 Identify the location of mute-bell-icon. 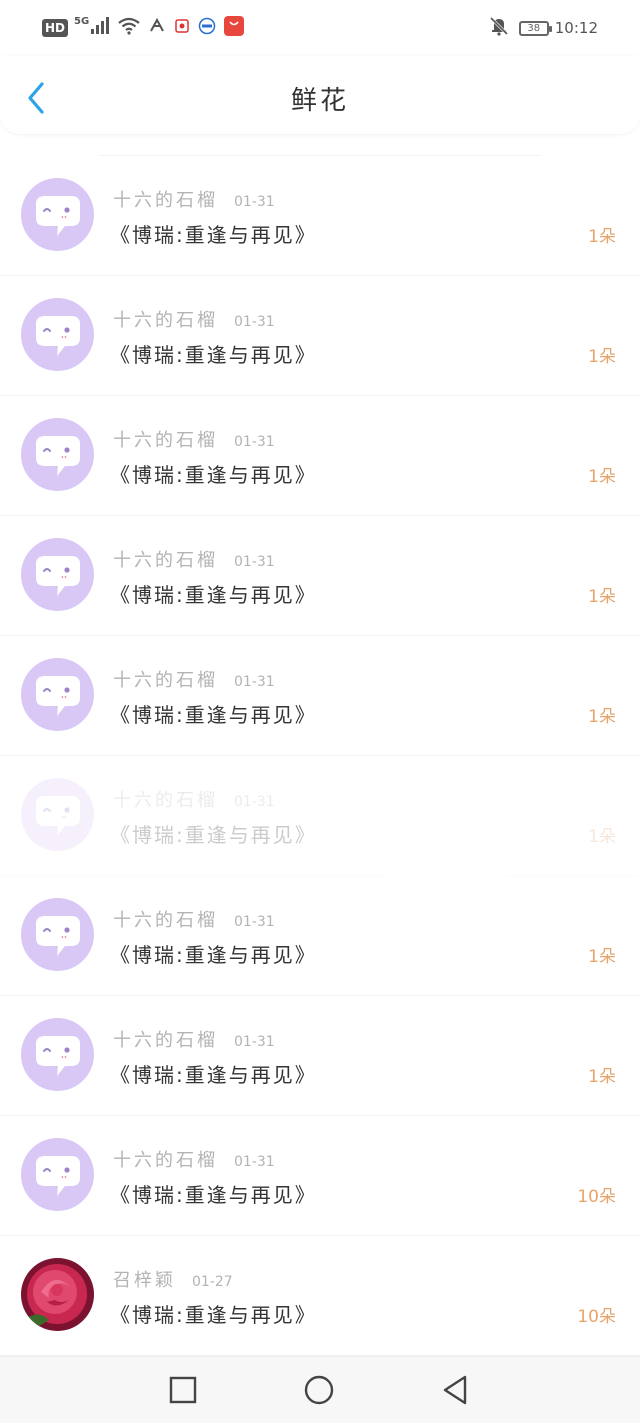
(499, 28).